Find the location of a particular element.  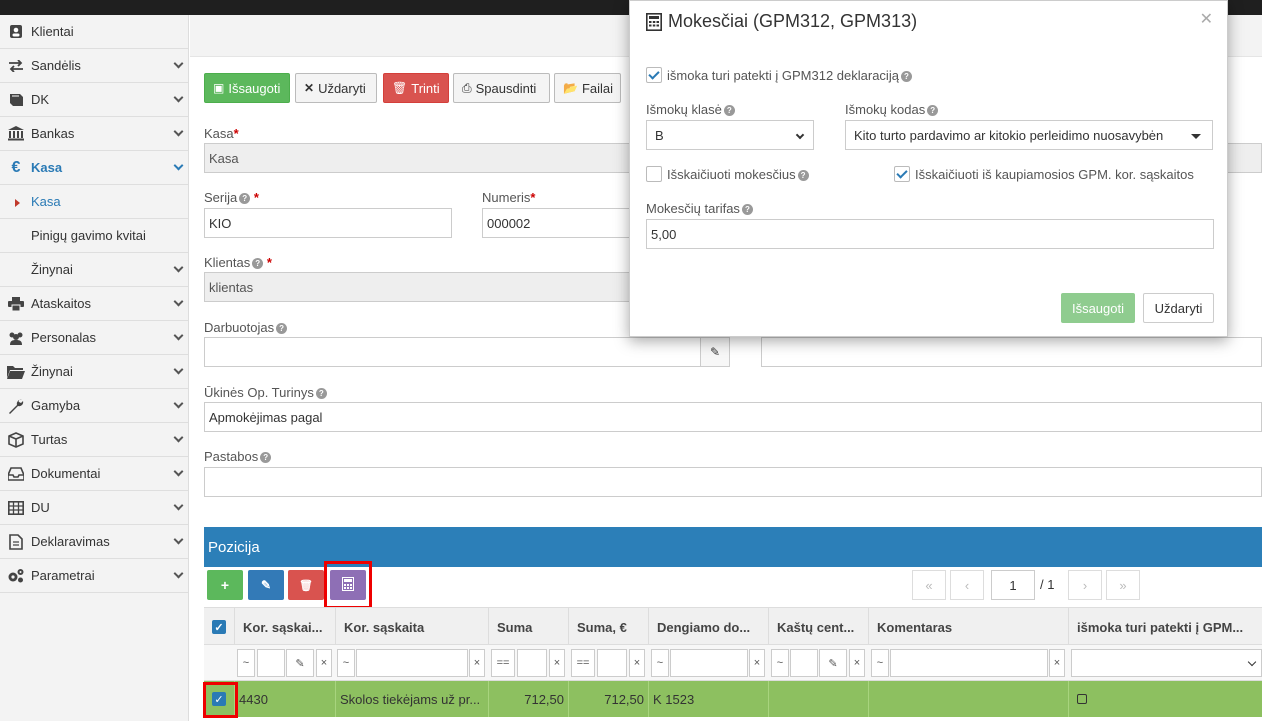

sidebar-item-deklaravimas: Deklaravimas is located at coordinates (94, 542).